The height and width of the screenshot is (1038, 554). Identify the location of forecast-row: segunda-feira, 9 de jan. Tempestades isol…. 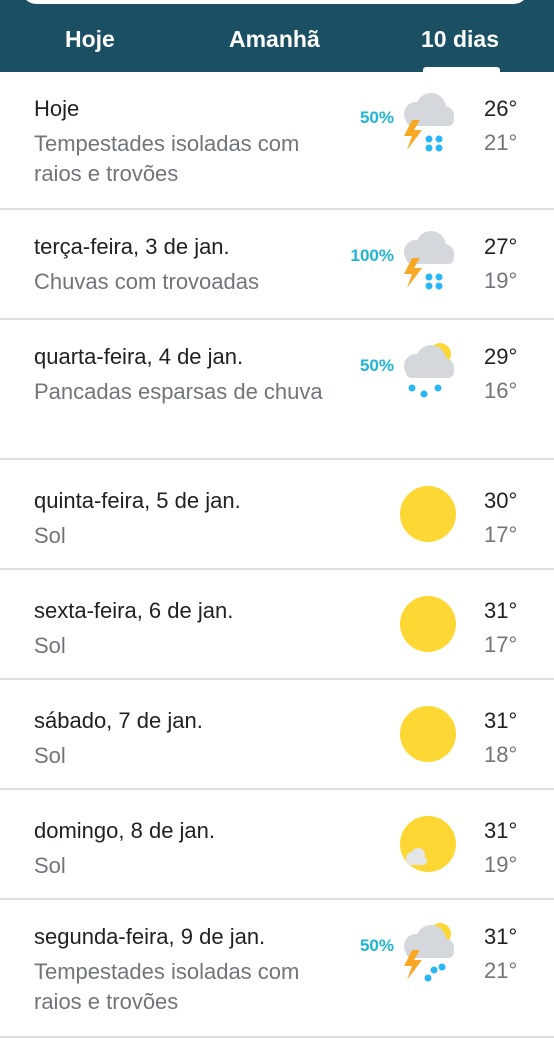
(277, 969).